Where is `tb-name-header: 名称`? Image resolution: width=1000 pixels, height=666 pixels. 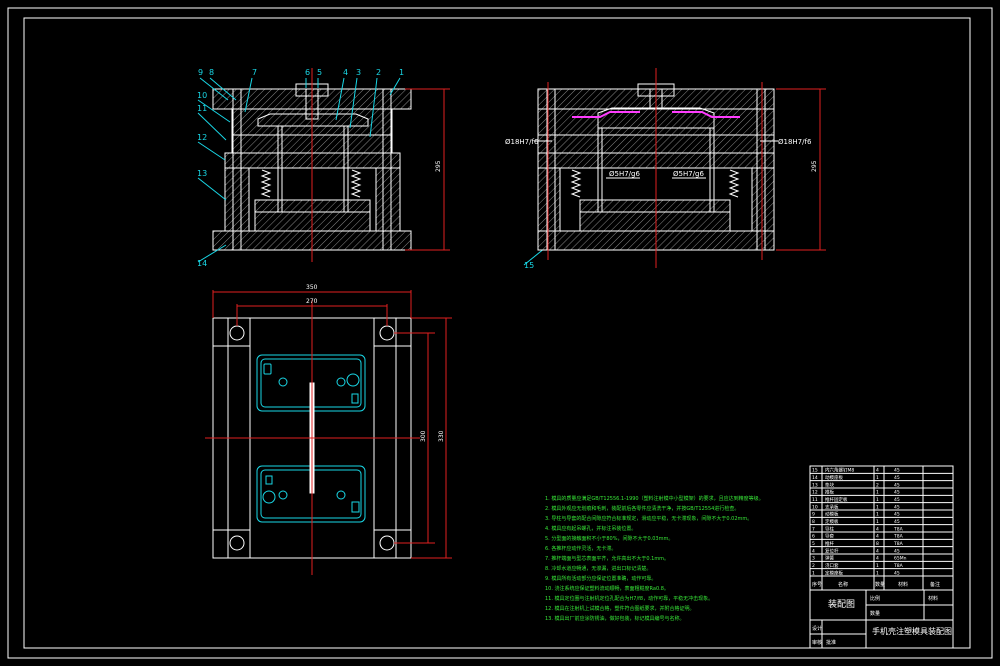 tb-name-header: 名称 is located at coordinates (843, 584).